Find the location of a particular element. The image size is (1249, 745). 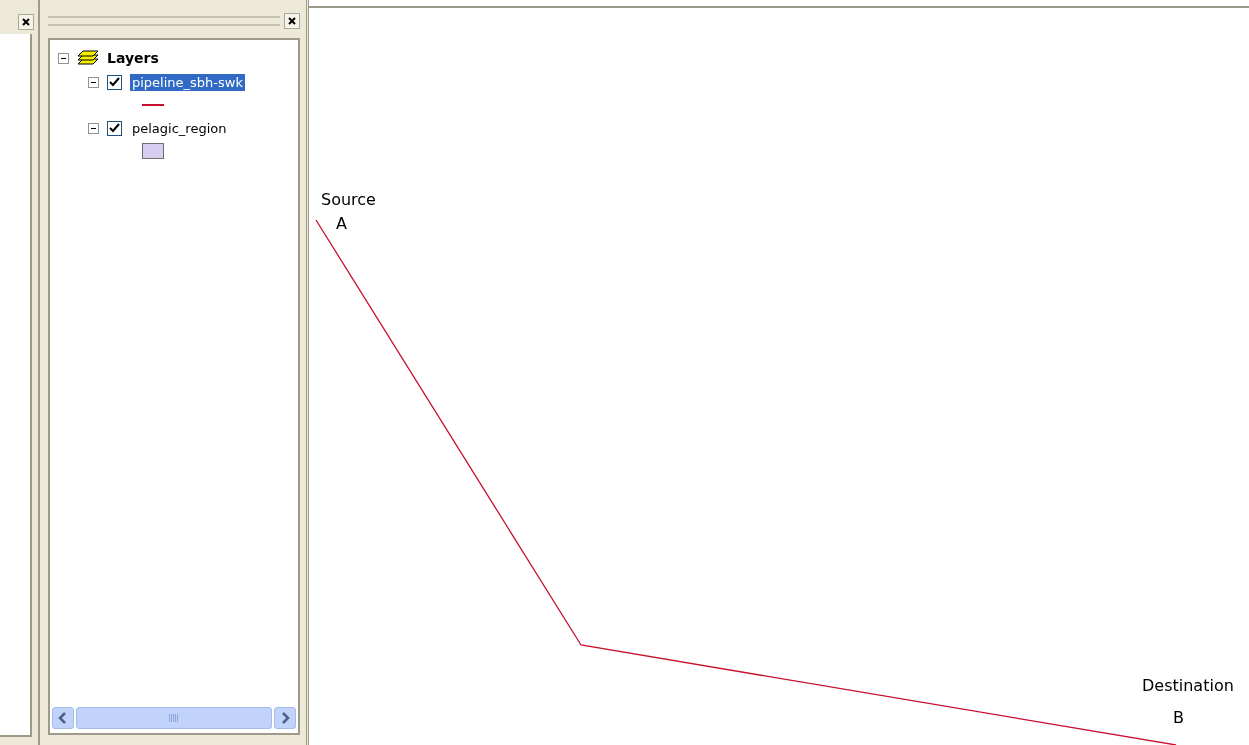

map-label: B is located at coordinates (1178, 717).